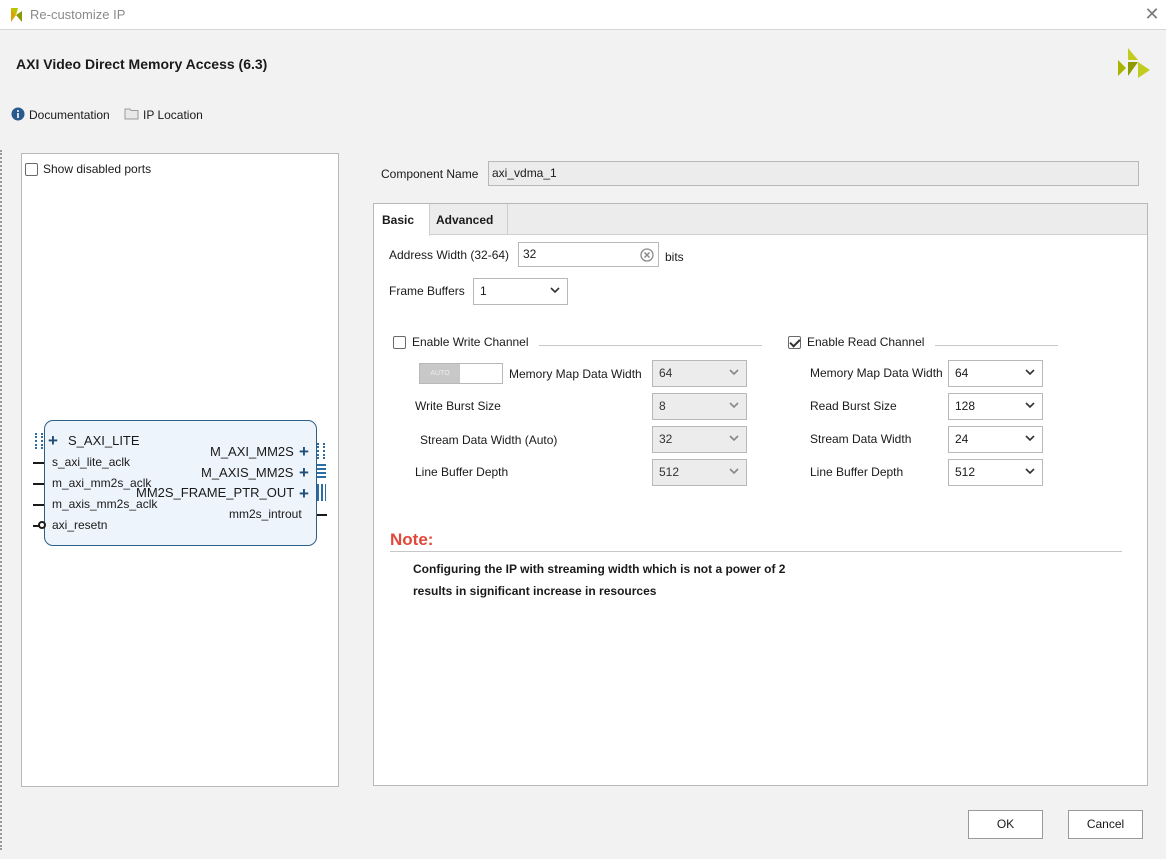  Describe the element at coordinates (1005, 824) in the screenshot. I see `ok-button: OK` at that location.